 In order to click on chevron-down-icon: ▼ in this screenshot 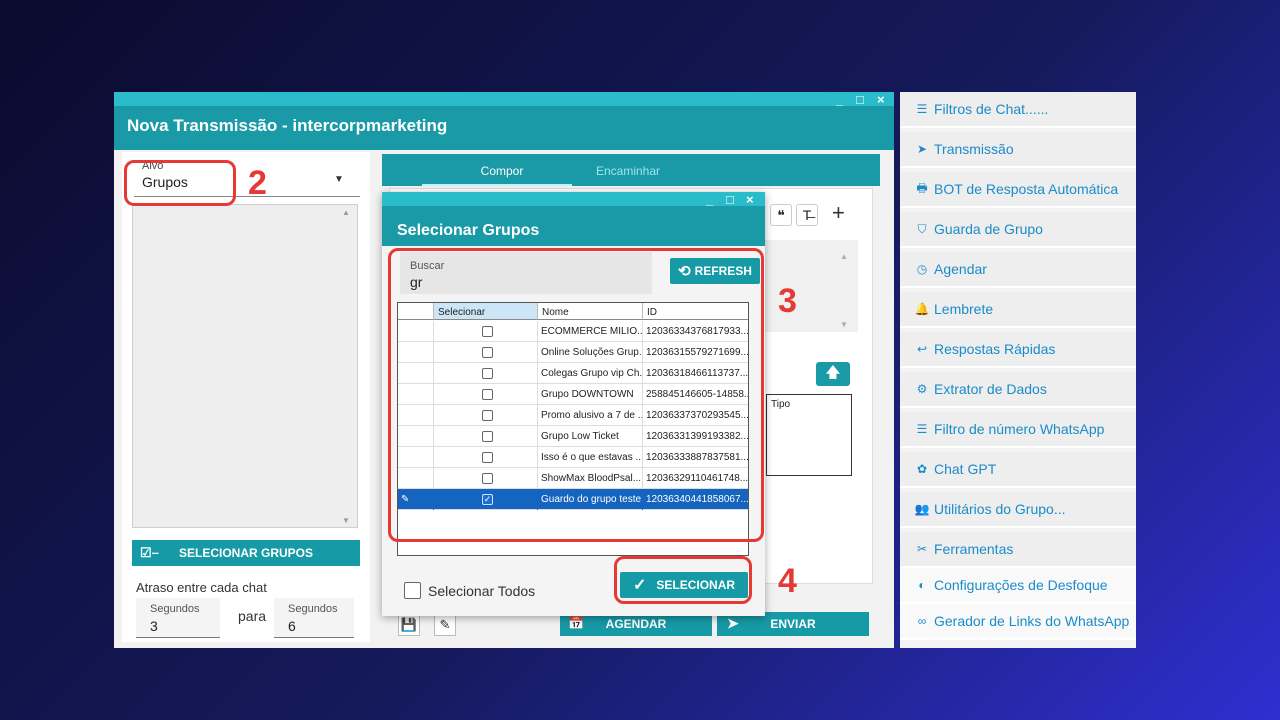, I will do `click(339, 179)`.